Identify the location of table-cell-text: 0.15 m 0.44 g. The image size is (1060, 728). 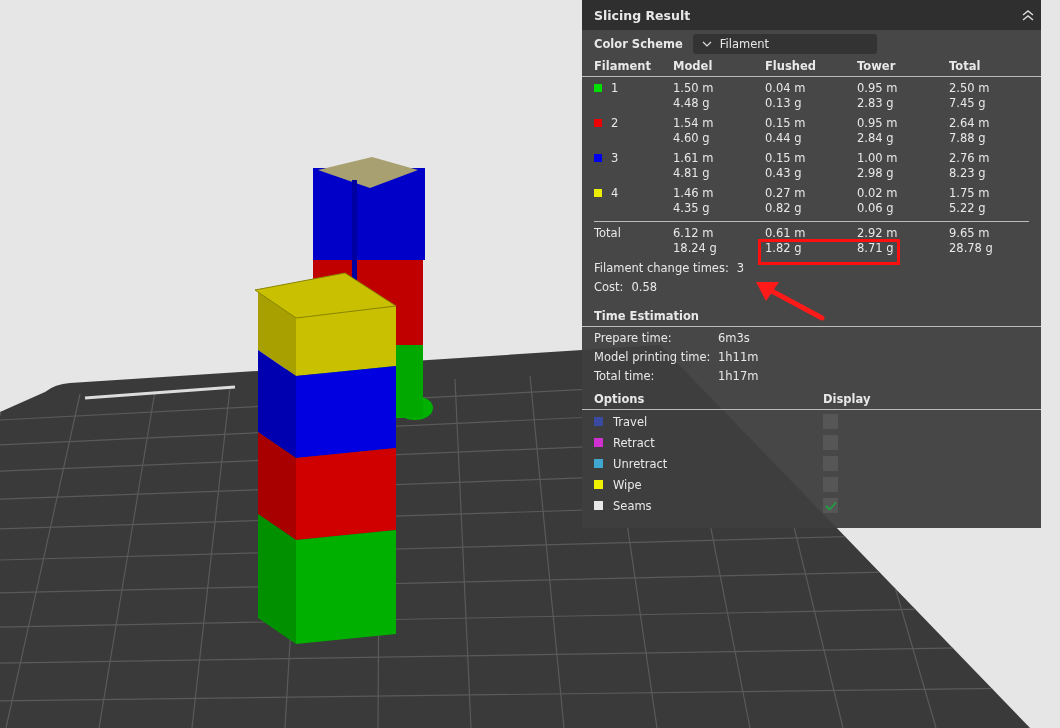
(786, 131).